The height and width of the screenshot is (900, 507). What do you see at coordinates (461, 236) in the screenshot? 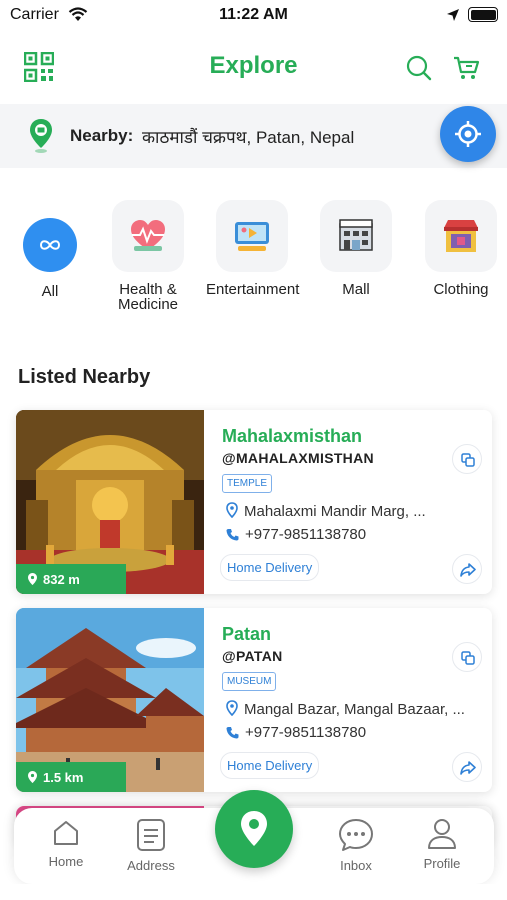
I see `shop-icon` at bounding box center [461, 236].